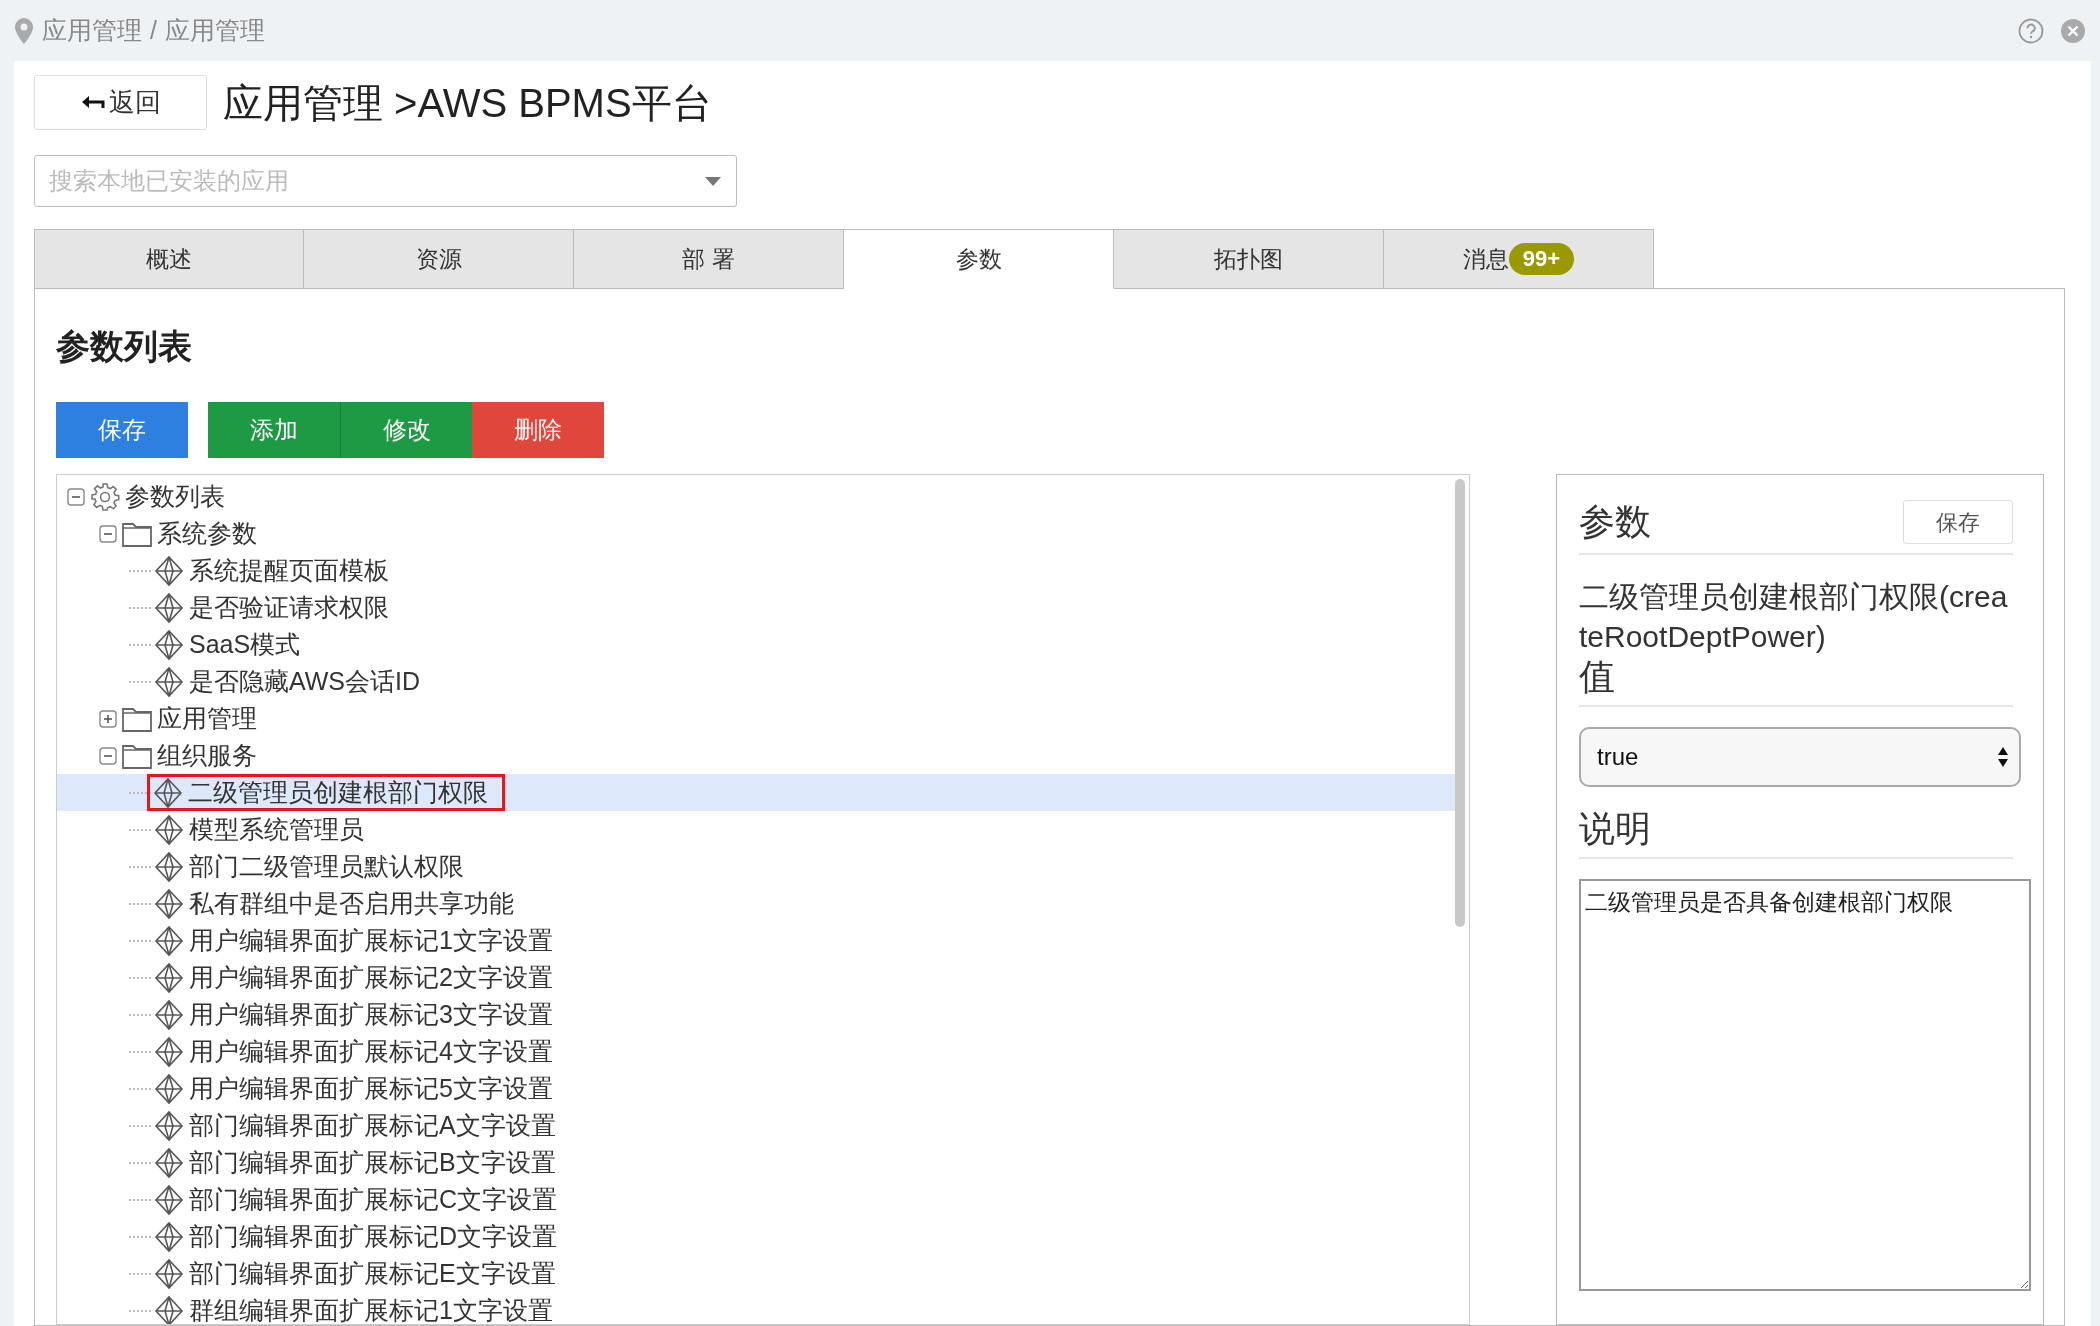 This screenshot has width=2100, height=1326. What do you see at coordinates (756, 533) in the screenshot?
I see `tree-item: 系统参数` at bounding box center [756, 533].